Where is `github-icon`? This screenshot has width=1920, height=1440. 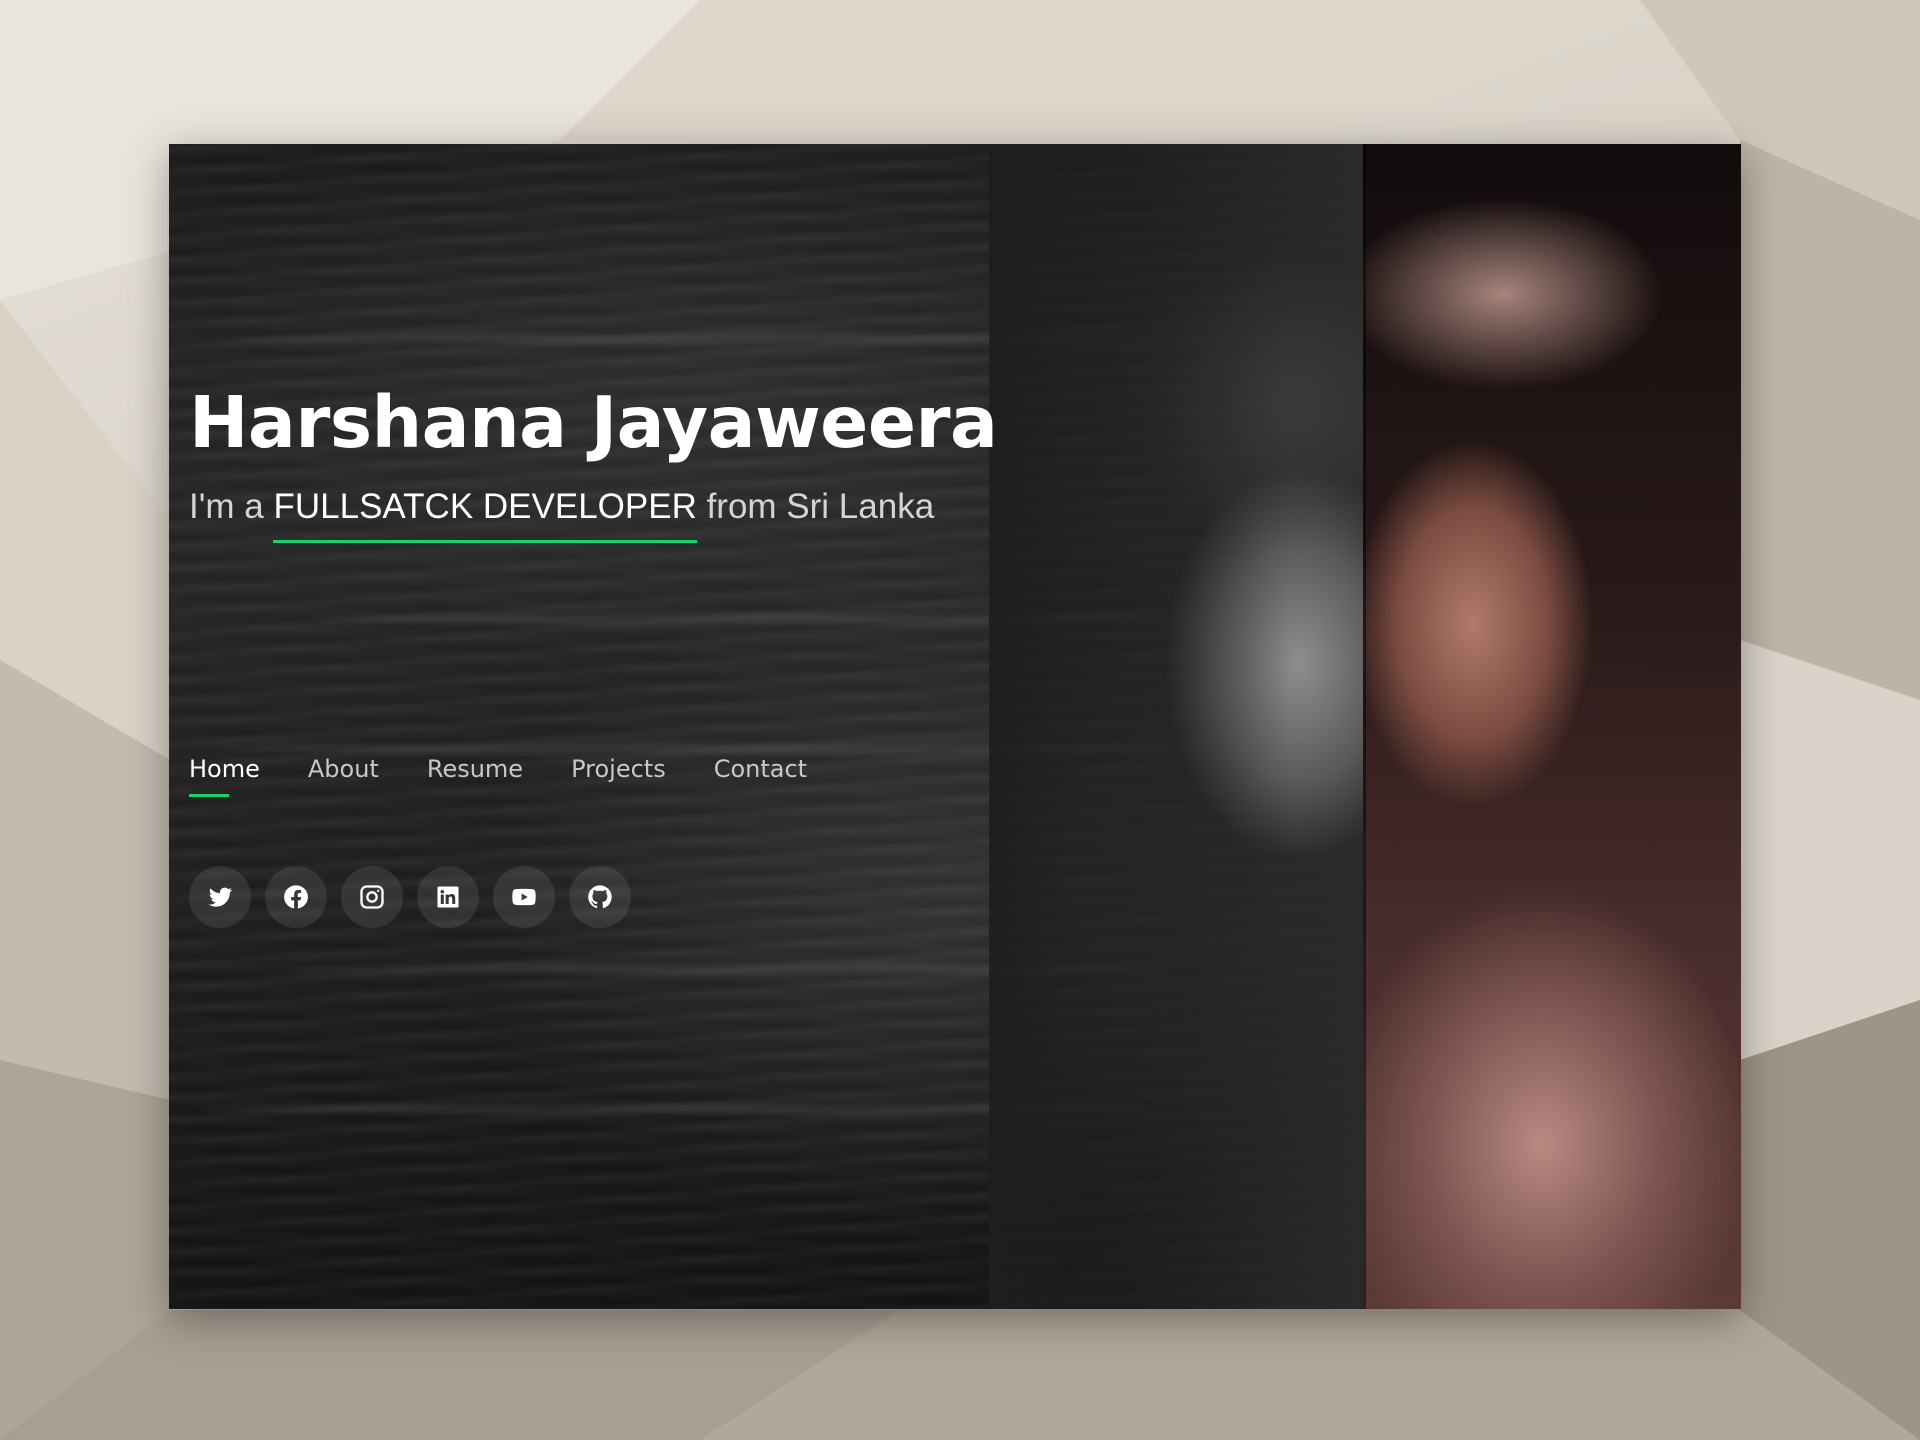 github-icon is located at coordinates (600, 897).